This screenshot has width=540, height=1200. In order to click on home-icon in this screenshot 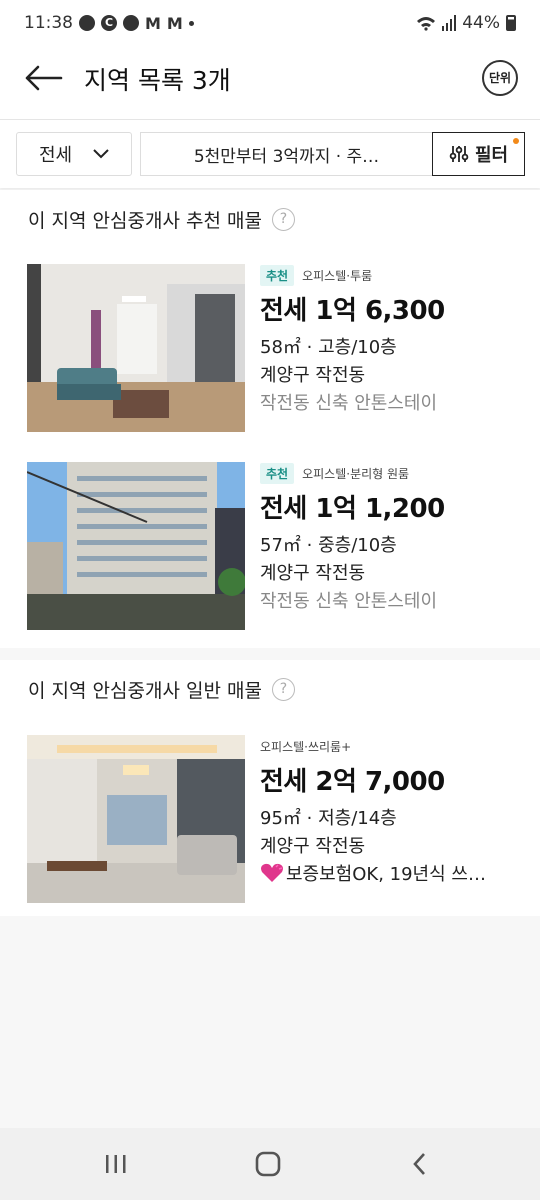, I will do `click(268, 1164)`.